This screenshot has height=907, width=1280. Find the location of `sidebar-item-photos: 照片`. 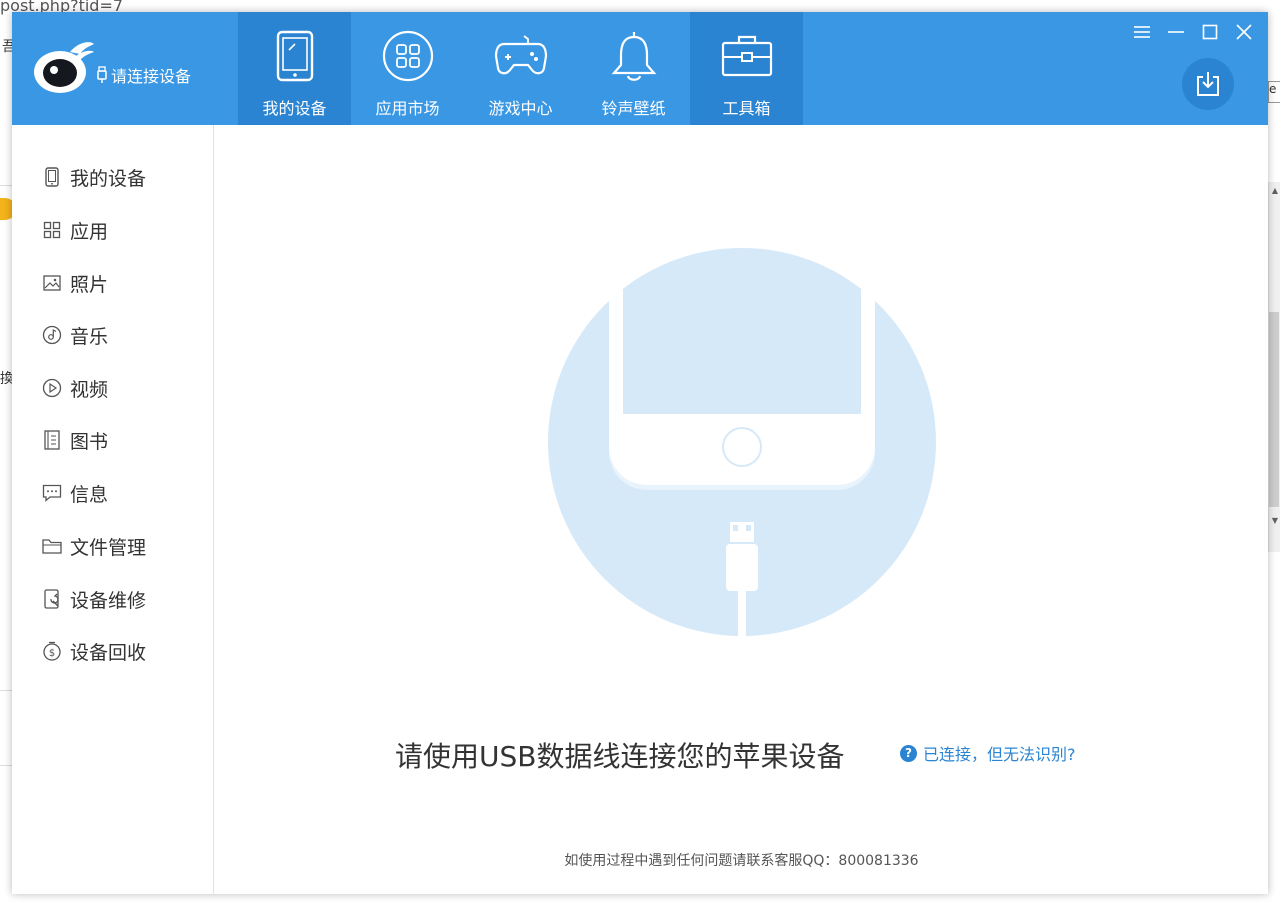

sidebar-item-photos: 照片 is located at coordinates (75, 283).